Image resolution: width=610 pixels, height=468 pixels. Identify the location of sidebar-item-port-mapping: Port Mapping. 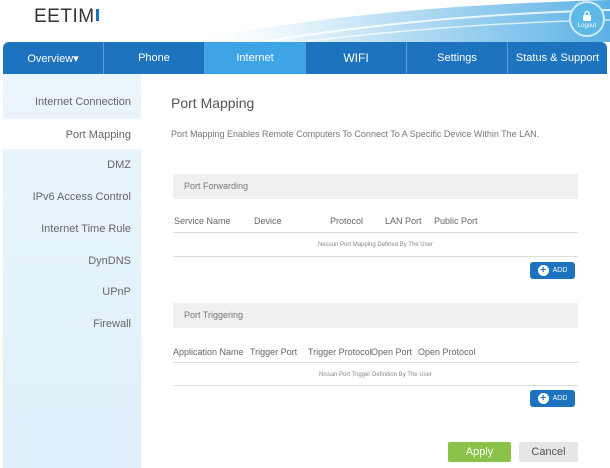
(98, 135).